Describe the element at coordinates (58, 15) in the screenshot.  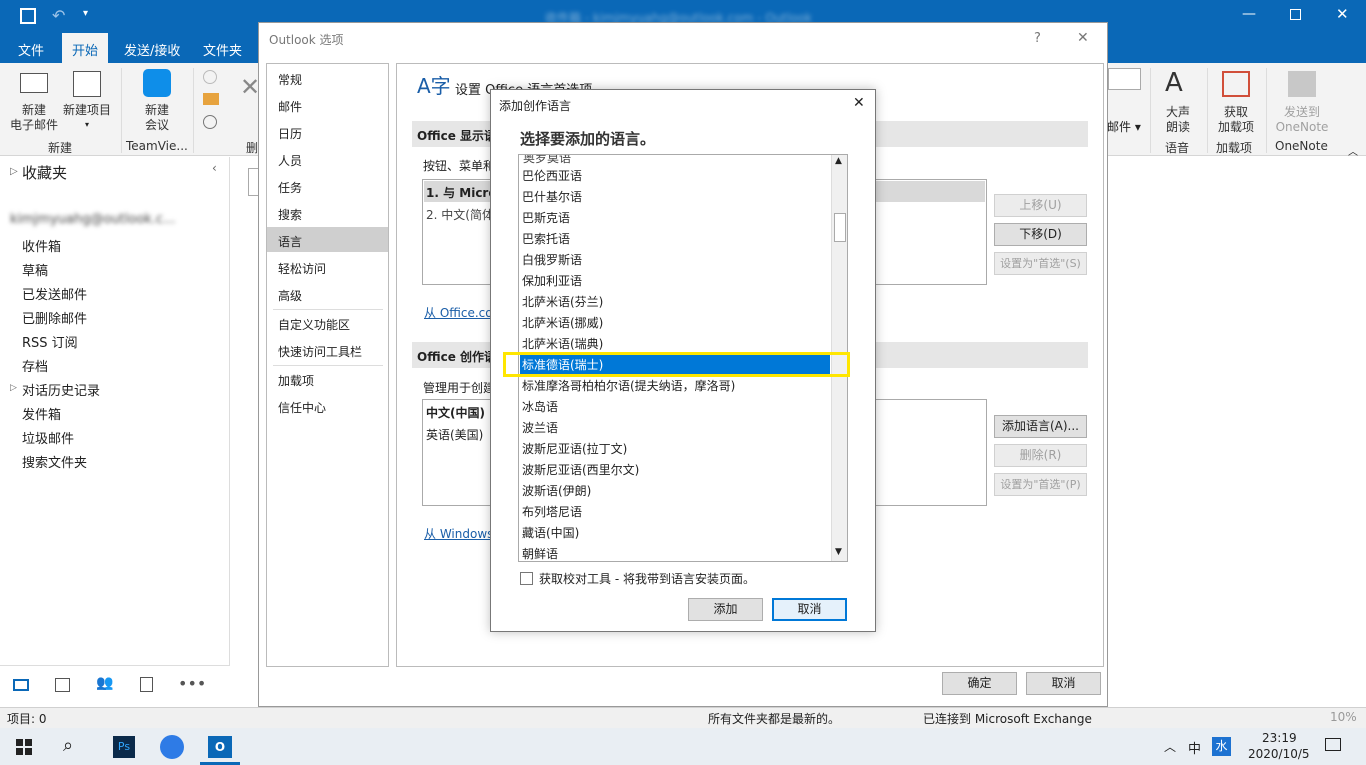
I see `undo-icon: ↶` at that location.